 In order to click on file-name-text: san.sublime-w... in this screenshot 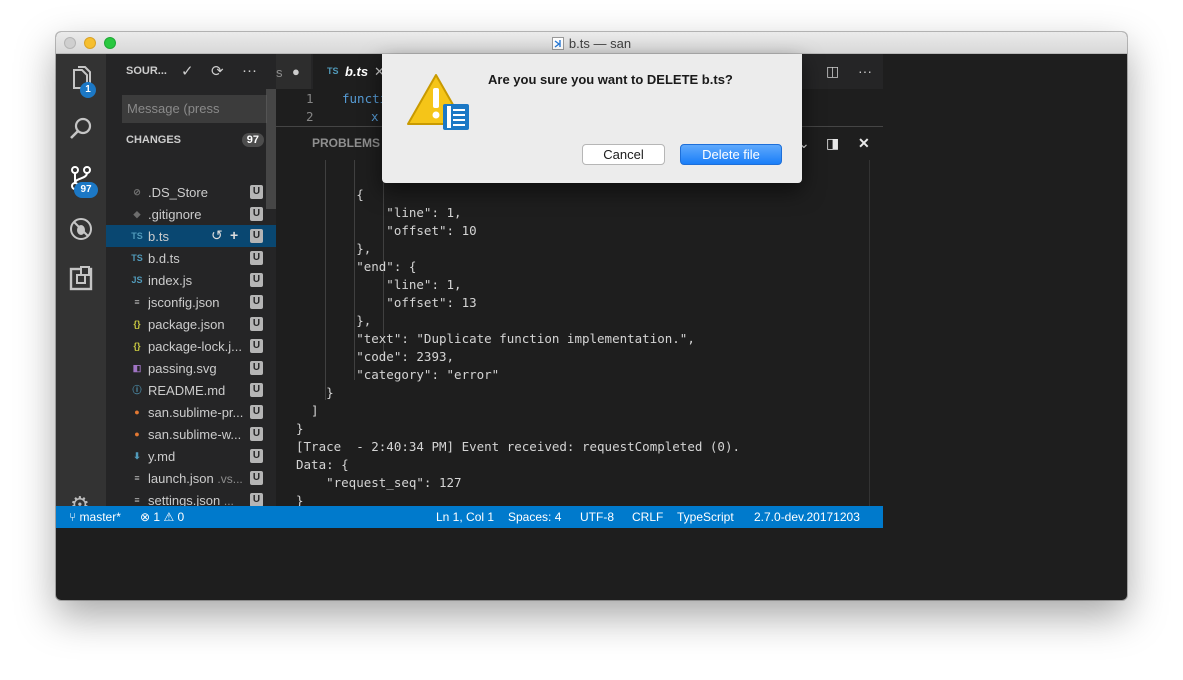, I will do `click(195, 434)`.